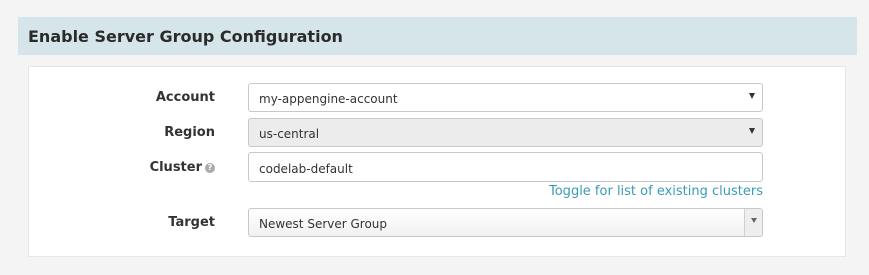 This screenshot has height=275, width=869. What do you see at coordinates (505, 167) in the screenshot?
I see `cluster-input: codelab-default` at bounding box center [505, 167].